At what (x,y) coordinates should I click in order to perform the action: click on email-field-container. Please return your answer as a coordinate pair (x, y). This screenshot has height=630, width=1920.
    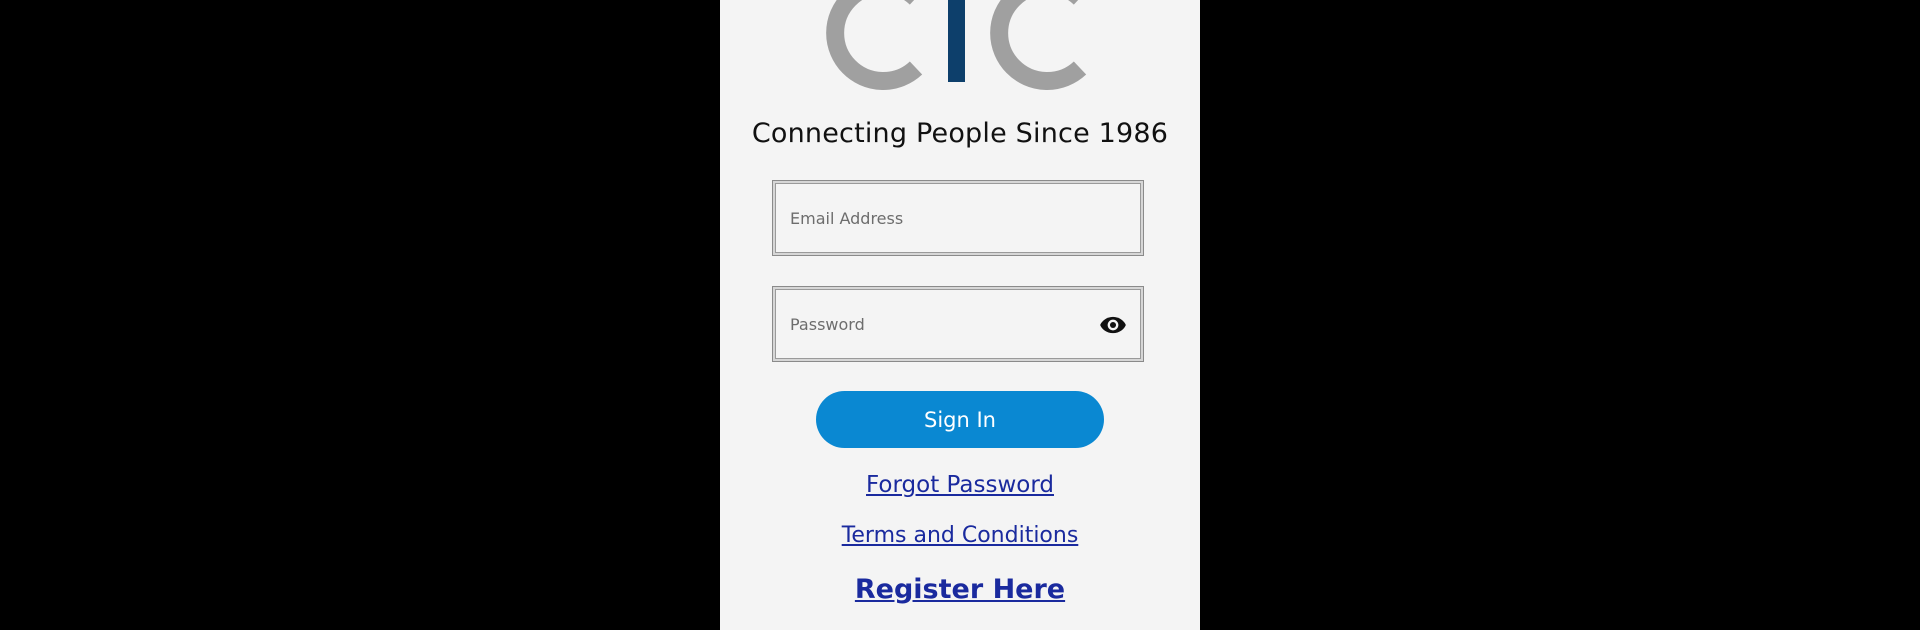
    Looking at the image, I should click on (958, 218).